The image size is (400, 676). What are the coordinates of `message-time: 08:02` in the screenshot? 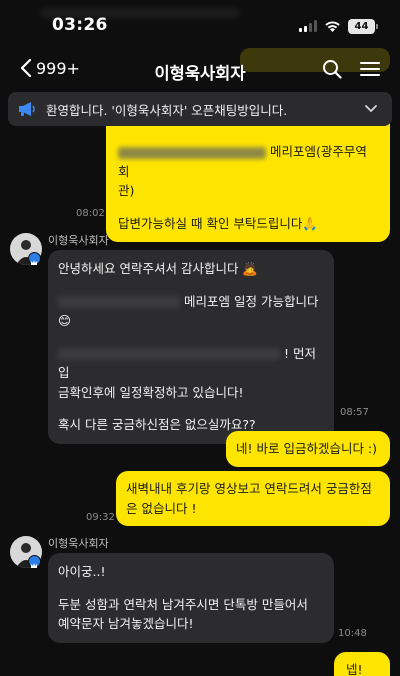 It's located at (90, 213).